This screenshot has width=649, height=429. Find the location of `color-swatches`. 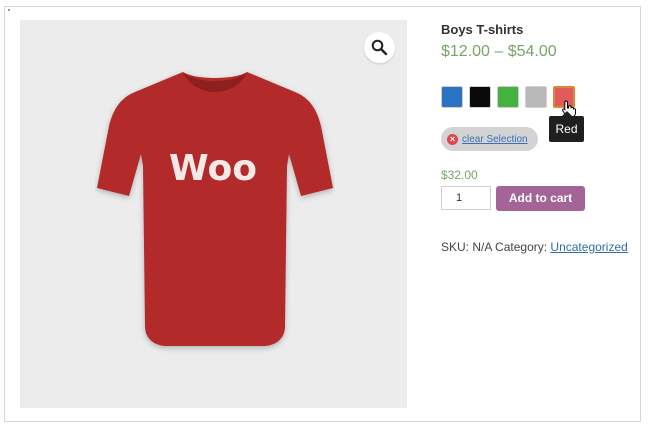

color-swatches is located at coordinates (511, 97).